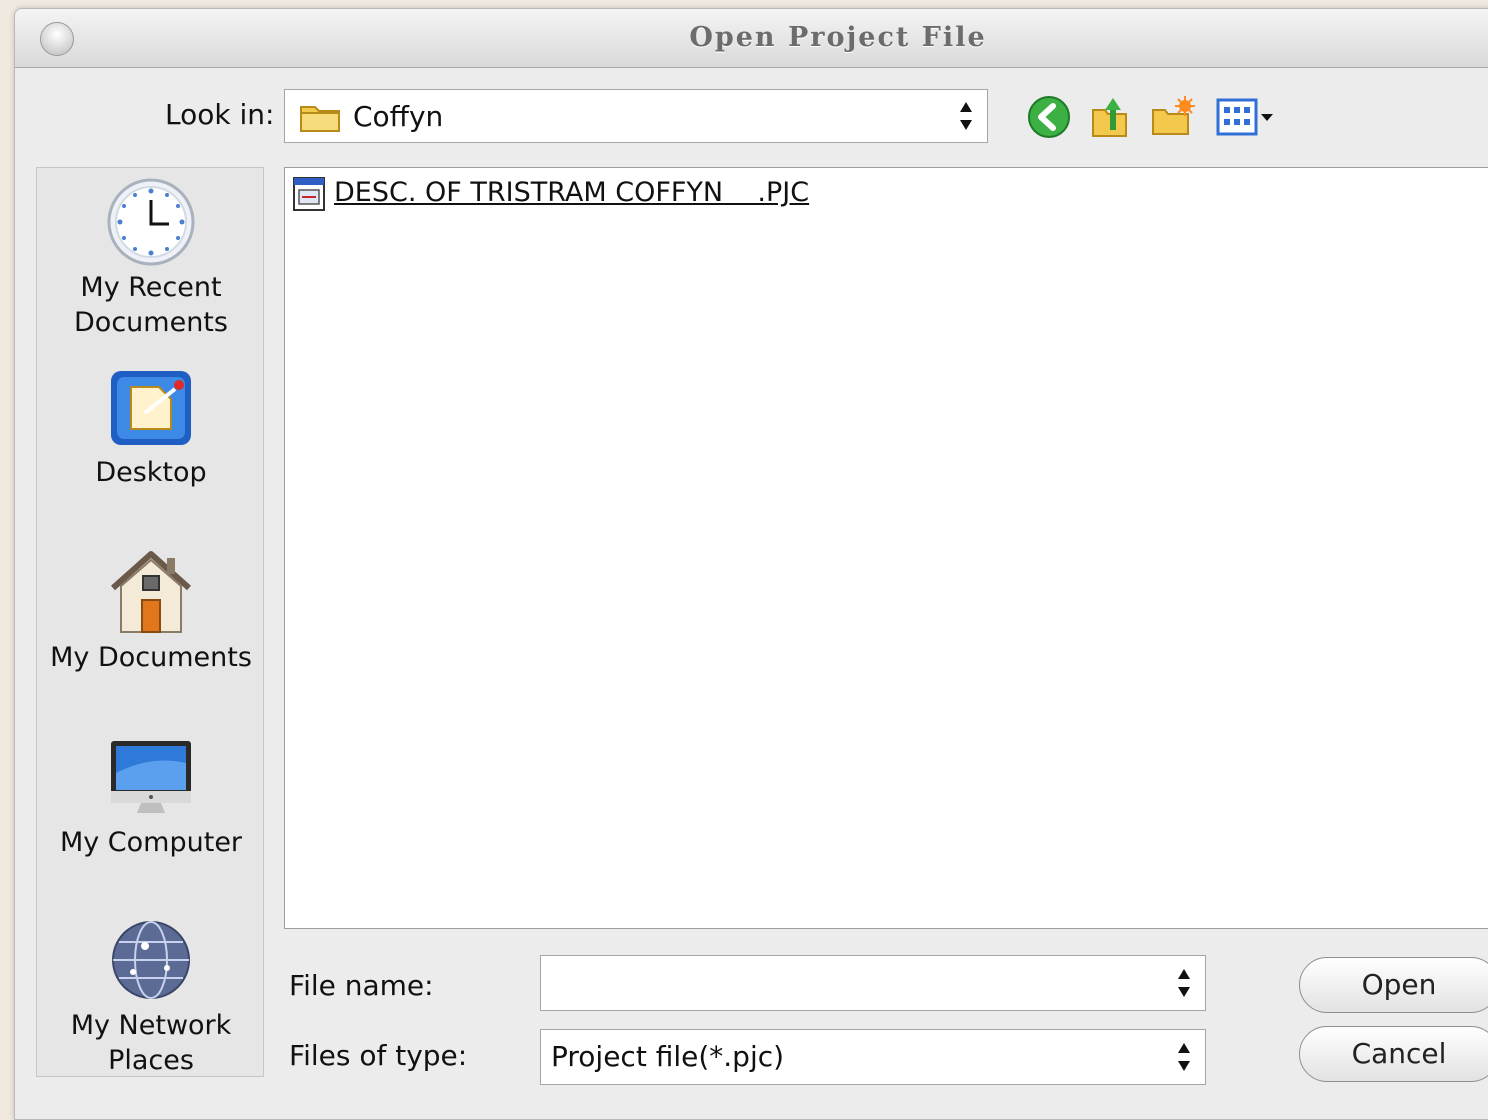 Image resolution: width=1488 pixels, height=1120 pixels. Describe the element at coordinates (873, 1057) in the screenshot. I see `files-of-type-dropdown: Project file(*.pjc)` at that location.